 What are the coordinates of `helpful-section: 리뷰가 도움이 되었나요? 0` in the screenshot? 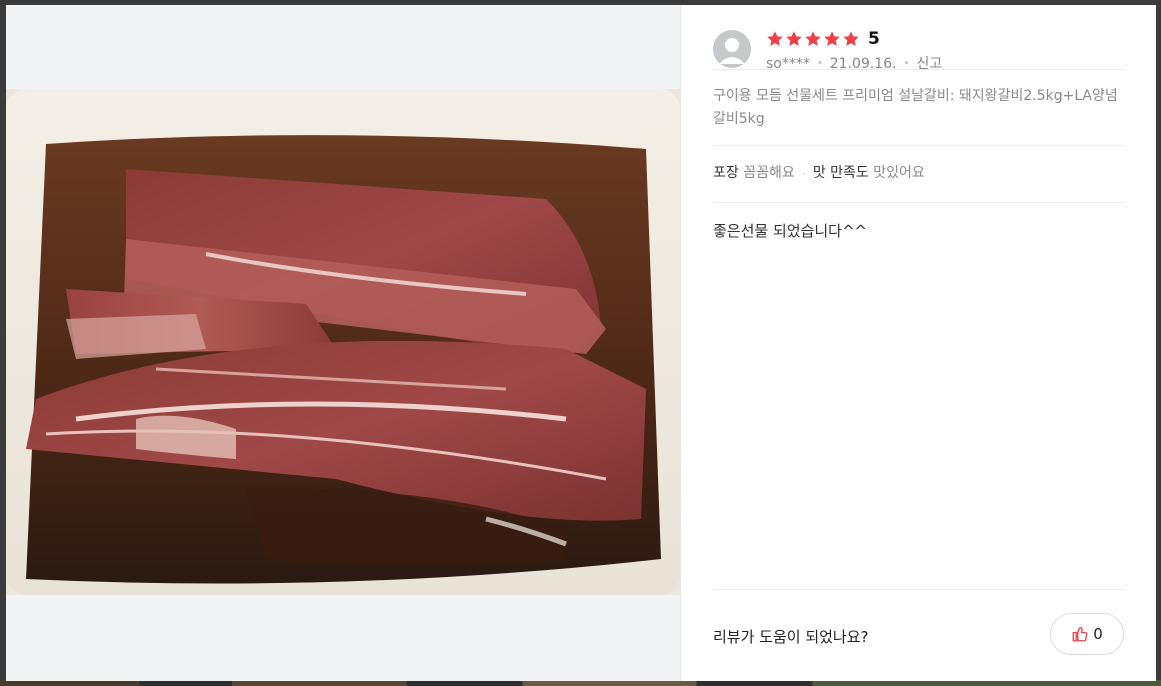 It's located at (918, 635).